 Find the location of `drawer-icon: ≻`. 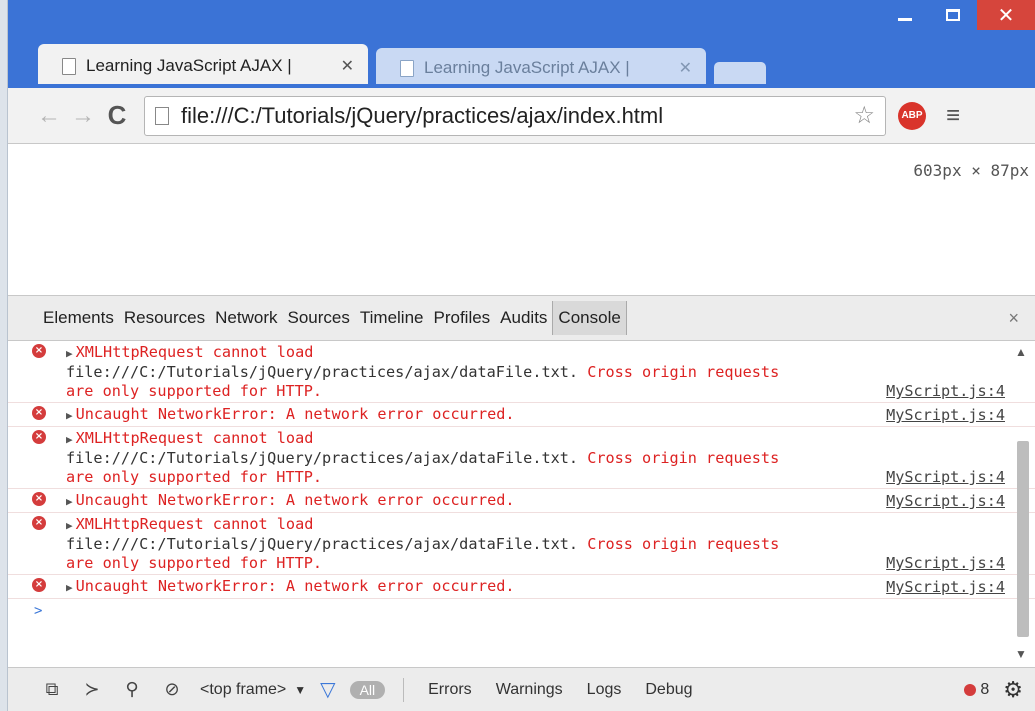

drawer-icon: ≻ is located at coordinates (92, 689).